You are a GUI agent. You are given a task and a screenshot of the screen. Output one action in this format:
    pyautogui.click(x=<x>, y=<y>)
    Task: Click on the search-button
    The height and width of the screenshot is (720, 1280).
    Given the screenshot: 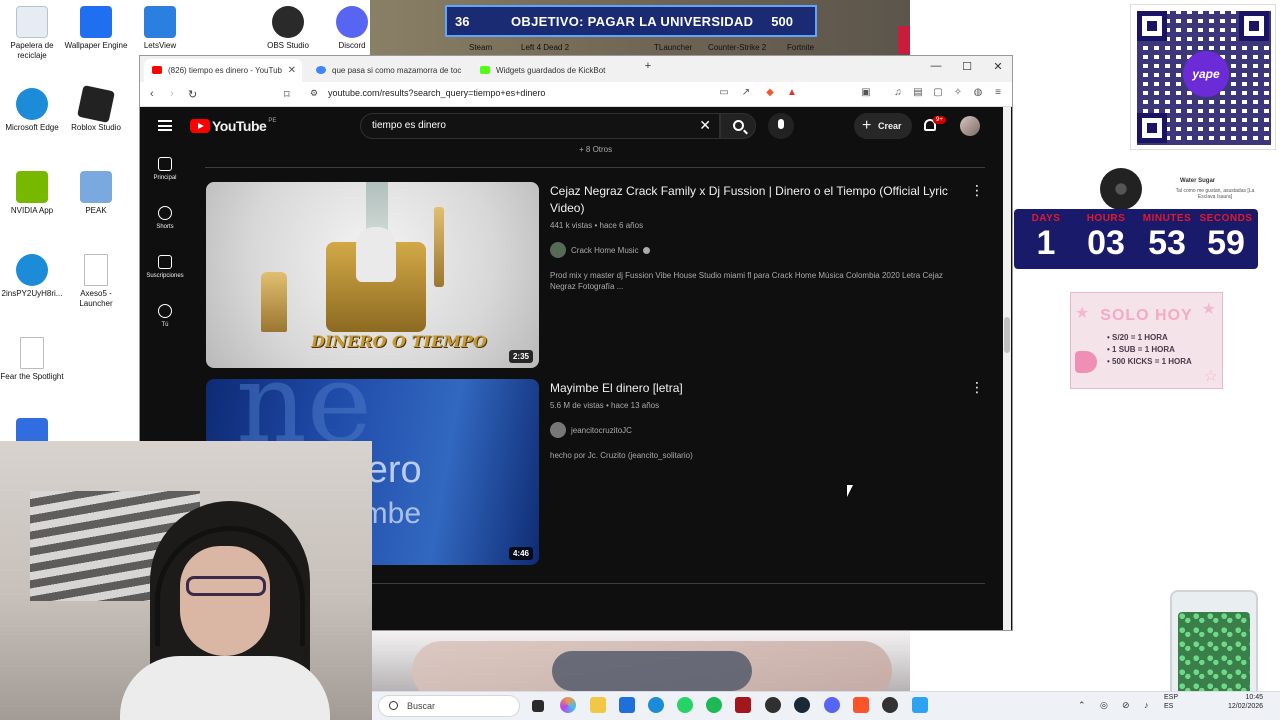 What is the action you would take?
    pyautogui.click(x=738, y=126)
    